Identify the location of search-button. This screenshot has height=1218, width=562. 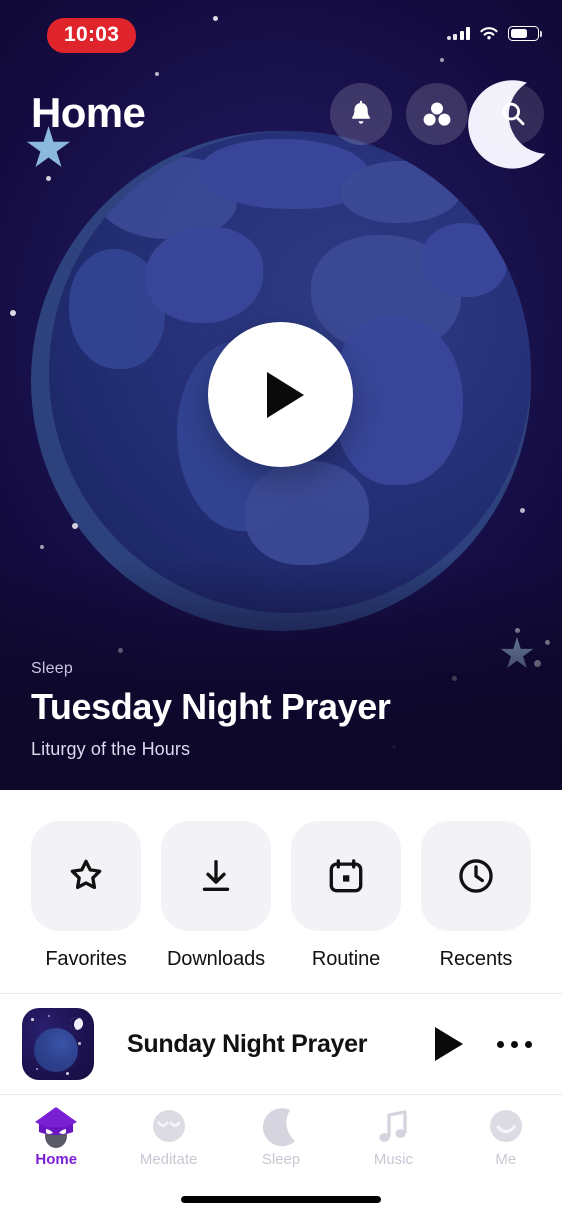
(507, 124).